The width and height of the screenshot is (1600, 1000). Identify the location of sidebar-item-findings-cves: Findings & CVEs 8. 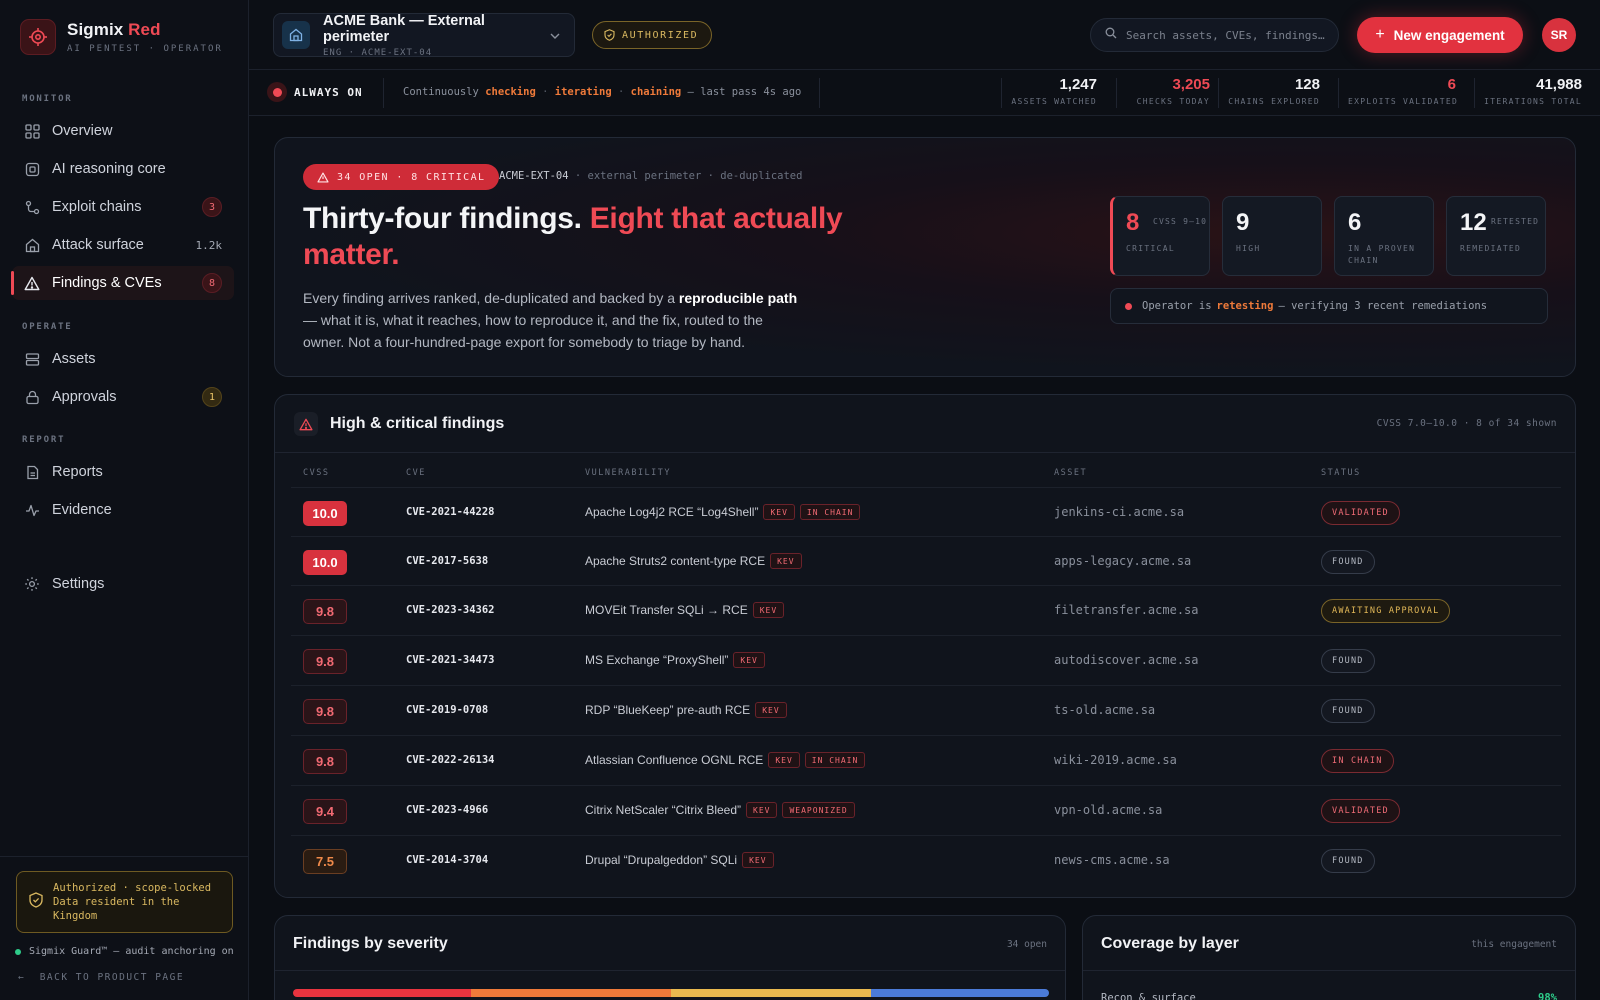
(122, 283).